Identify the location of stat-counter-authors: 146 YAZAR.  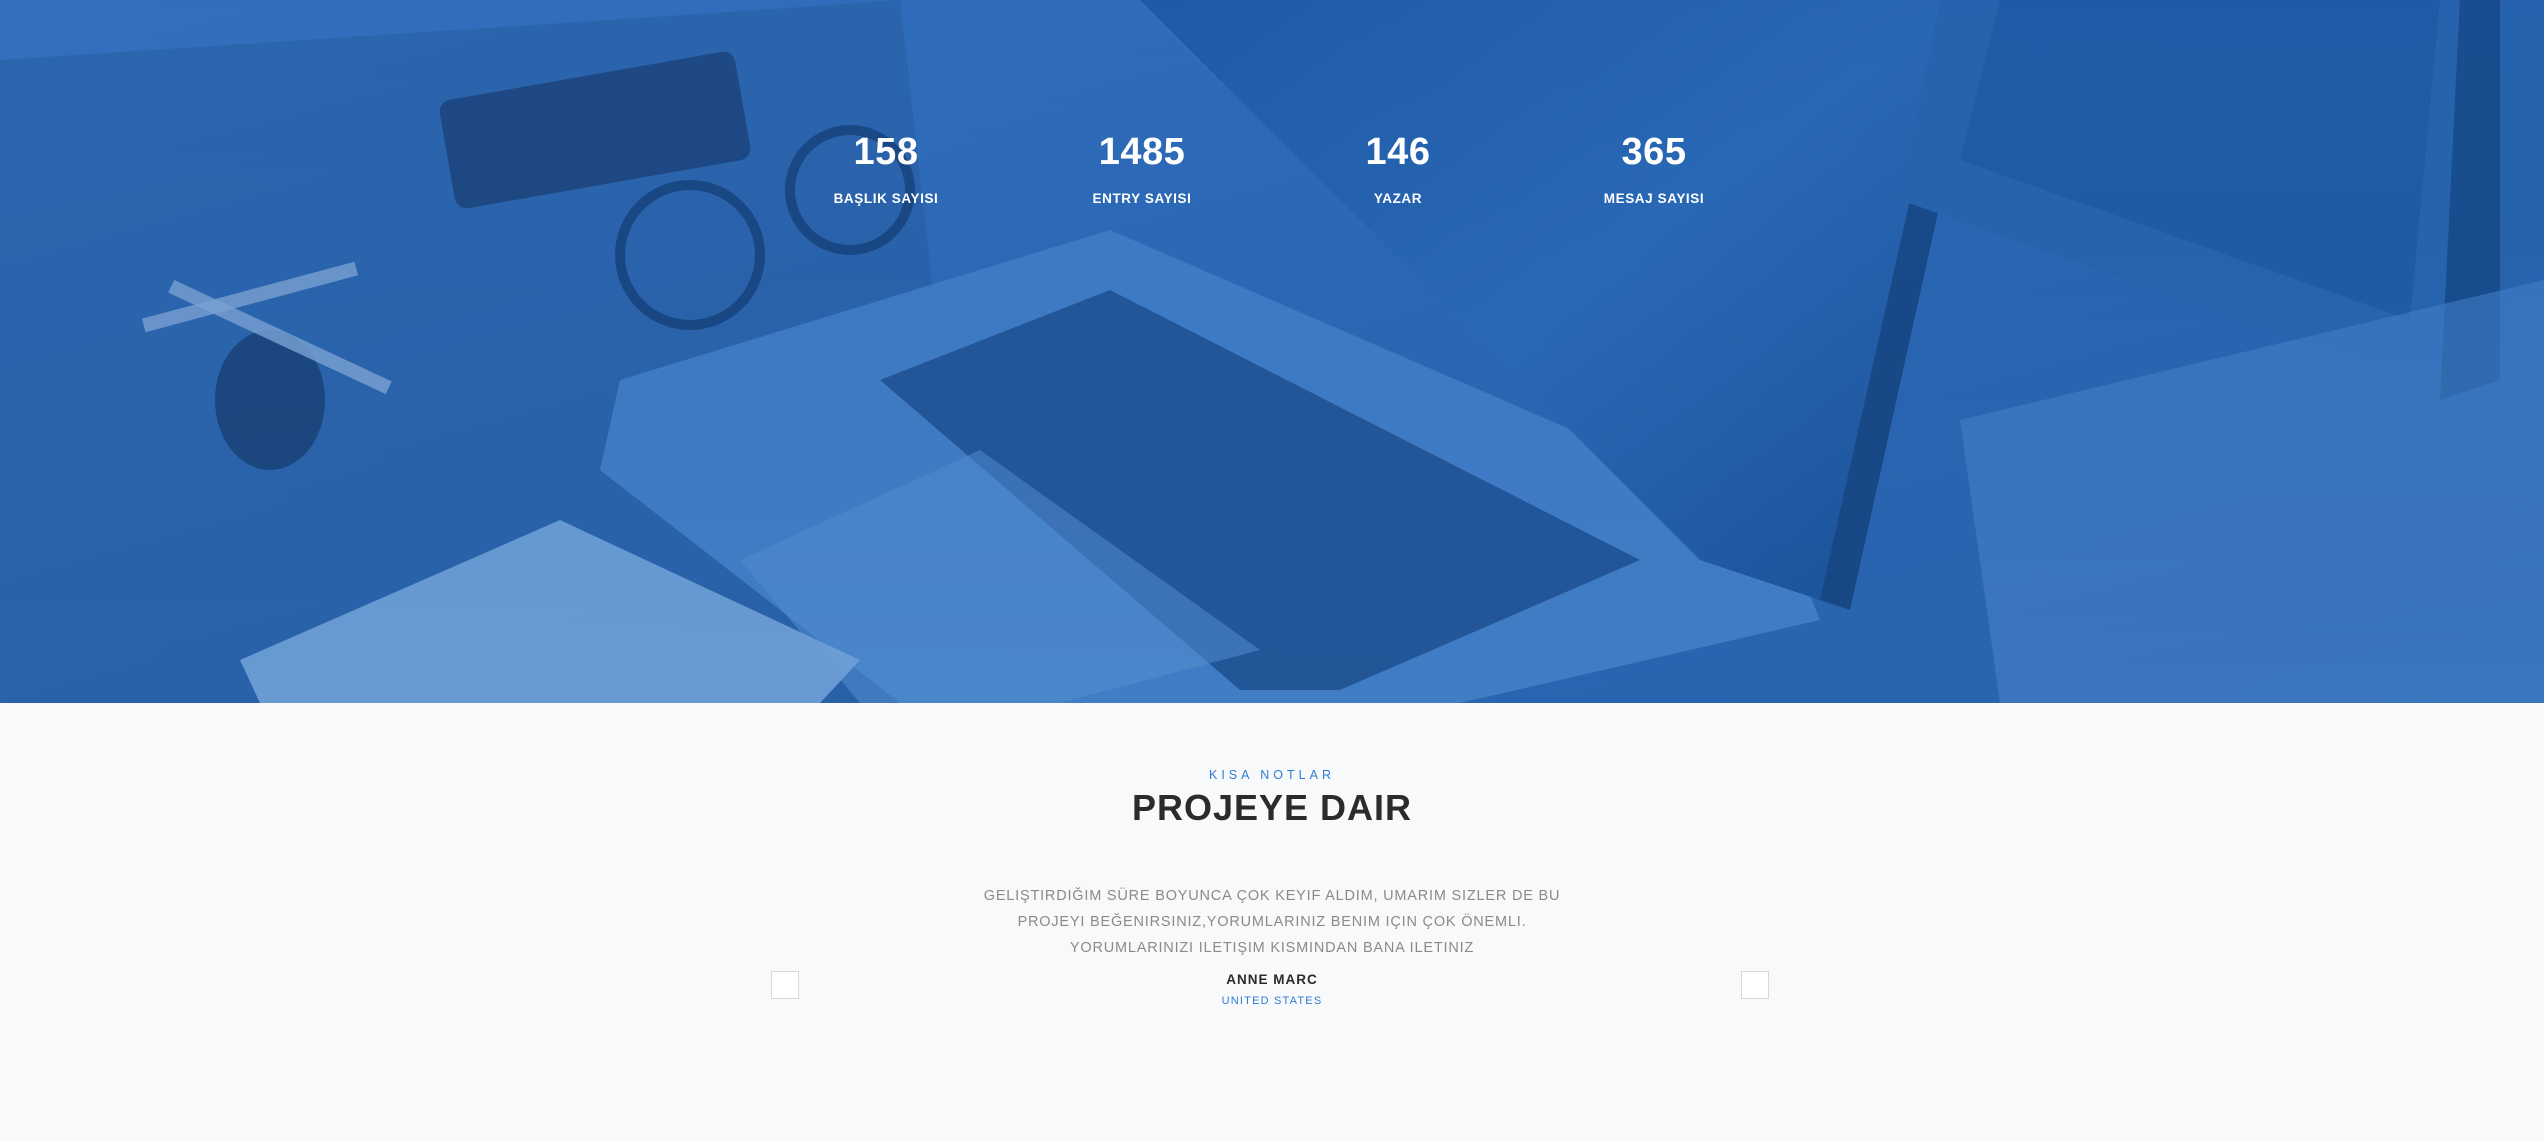
(1398, 168).